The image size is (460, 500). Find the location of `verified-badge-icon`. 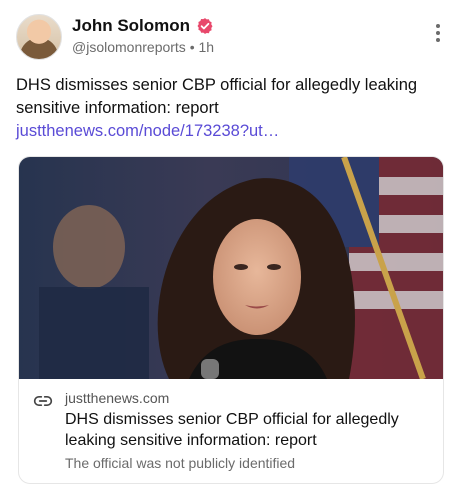

verified-badge-icon is located at coordinates (205, 26).